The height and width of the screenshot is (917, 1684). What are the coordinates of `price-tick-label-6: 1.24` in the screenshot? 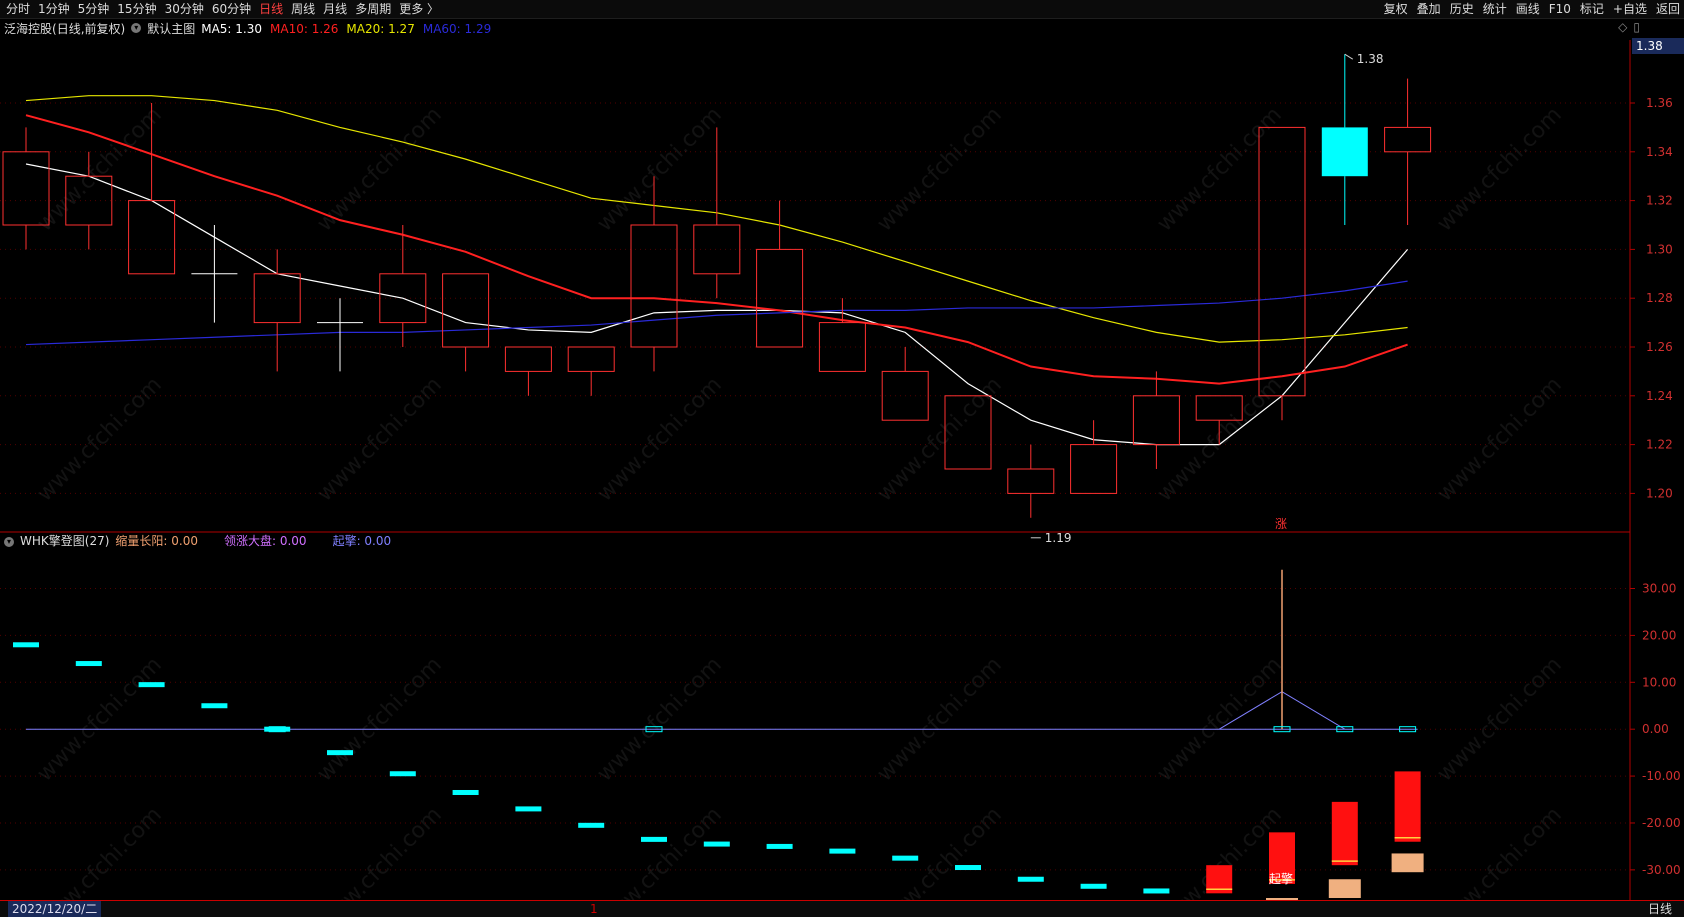 It's located at (1659, 396).